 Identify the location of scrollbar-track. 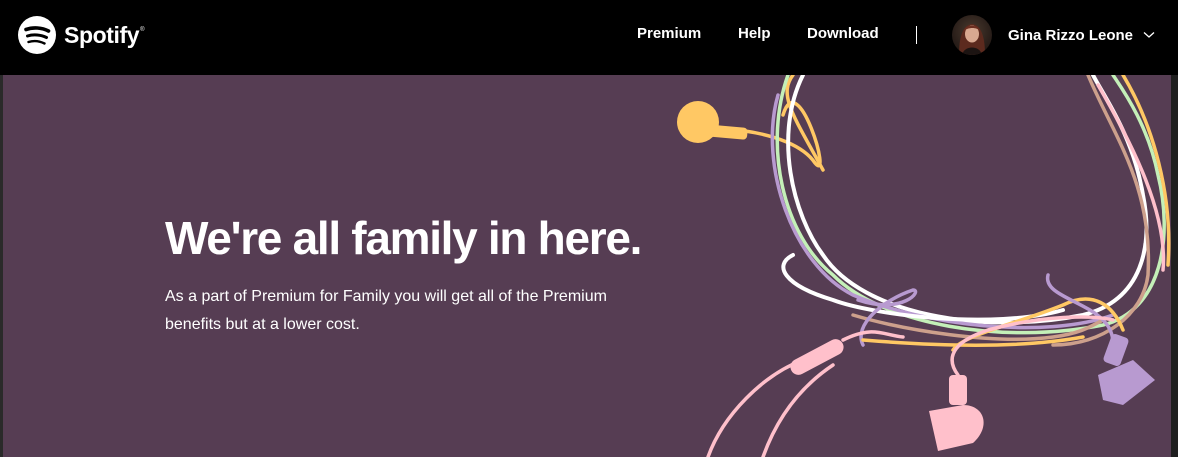
(1174, 266).